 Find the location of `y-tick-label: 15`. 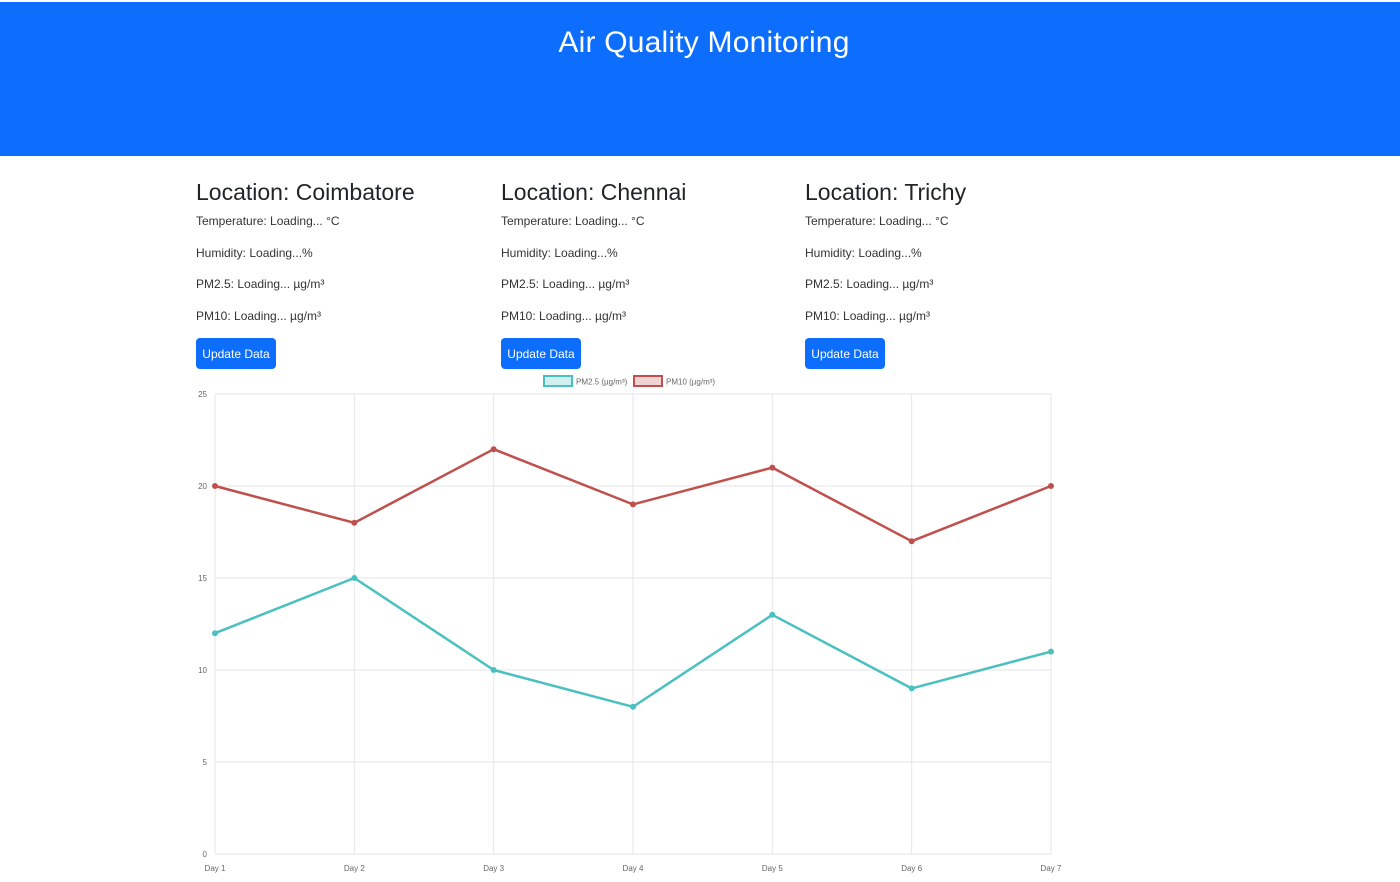

y-tick-label: 15 is located at coordinates (202, 578).